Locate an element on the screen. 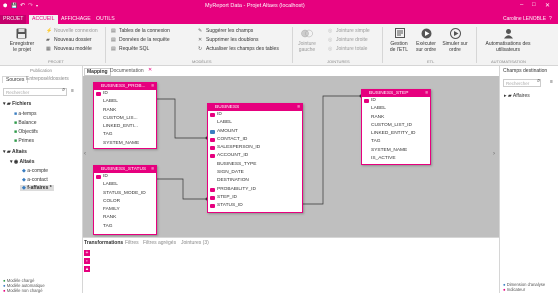 The height and width of the screenshot is (293, 558). field-row: COLOR is located at coordinates (125, 202).